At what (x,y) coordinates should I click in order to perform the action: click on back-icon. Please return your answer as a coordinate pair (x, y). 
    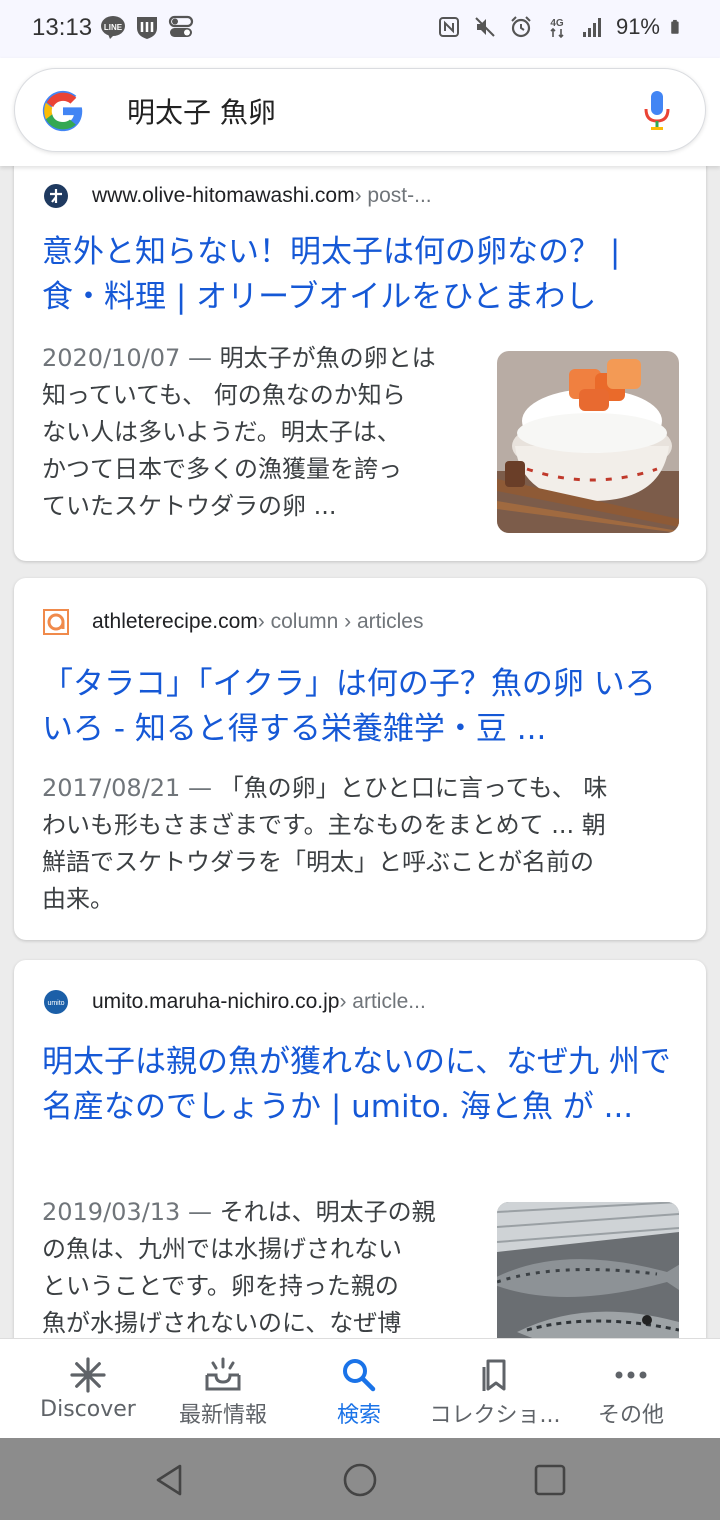
    Looking at the image, I should click on (170, 1480).